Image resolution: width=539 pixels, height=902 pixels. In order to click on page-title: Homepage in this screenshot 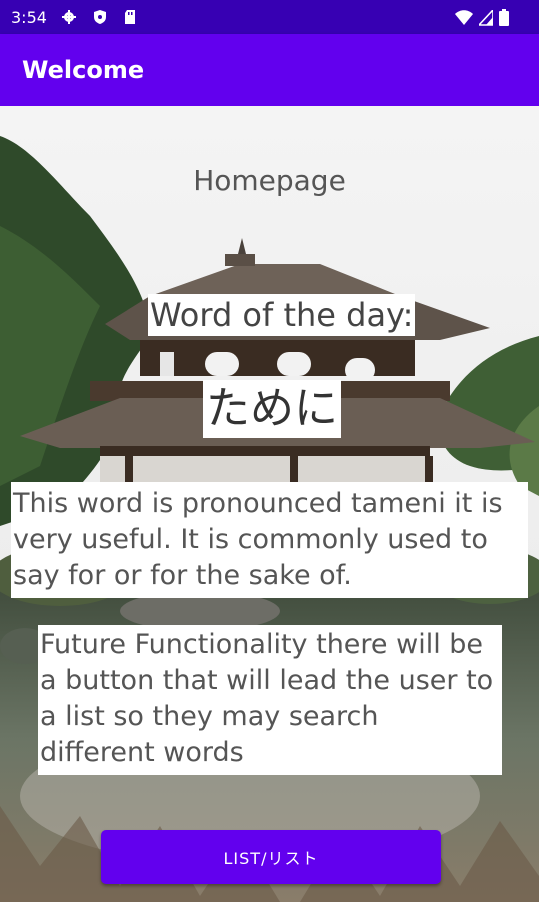, I will do `click(269, 180)`.